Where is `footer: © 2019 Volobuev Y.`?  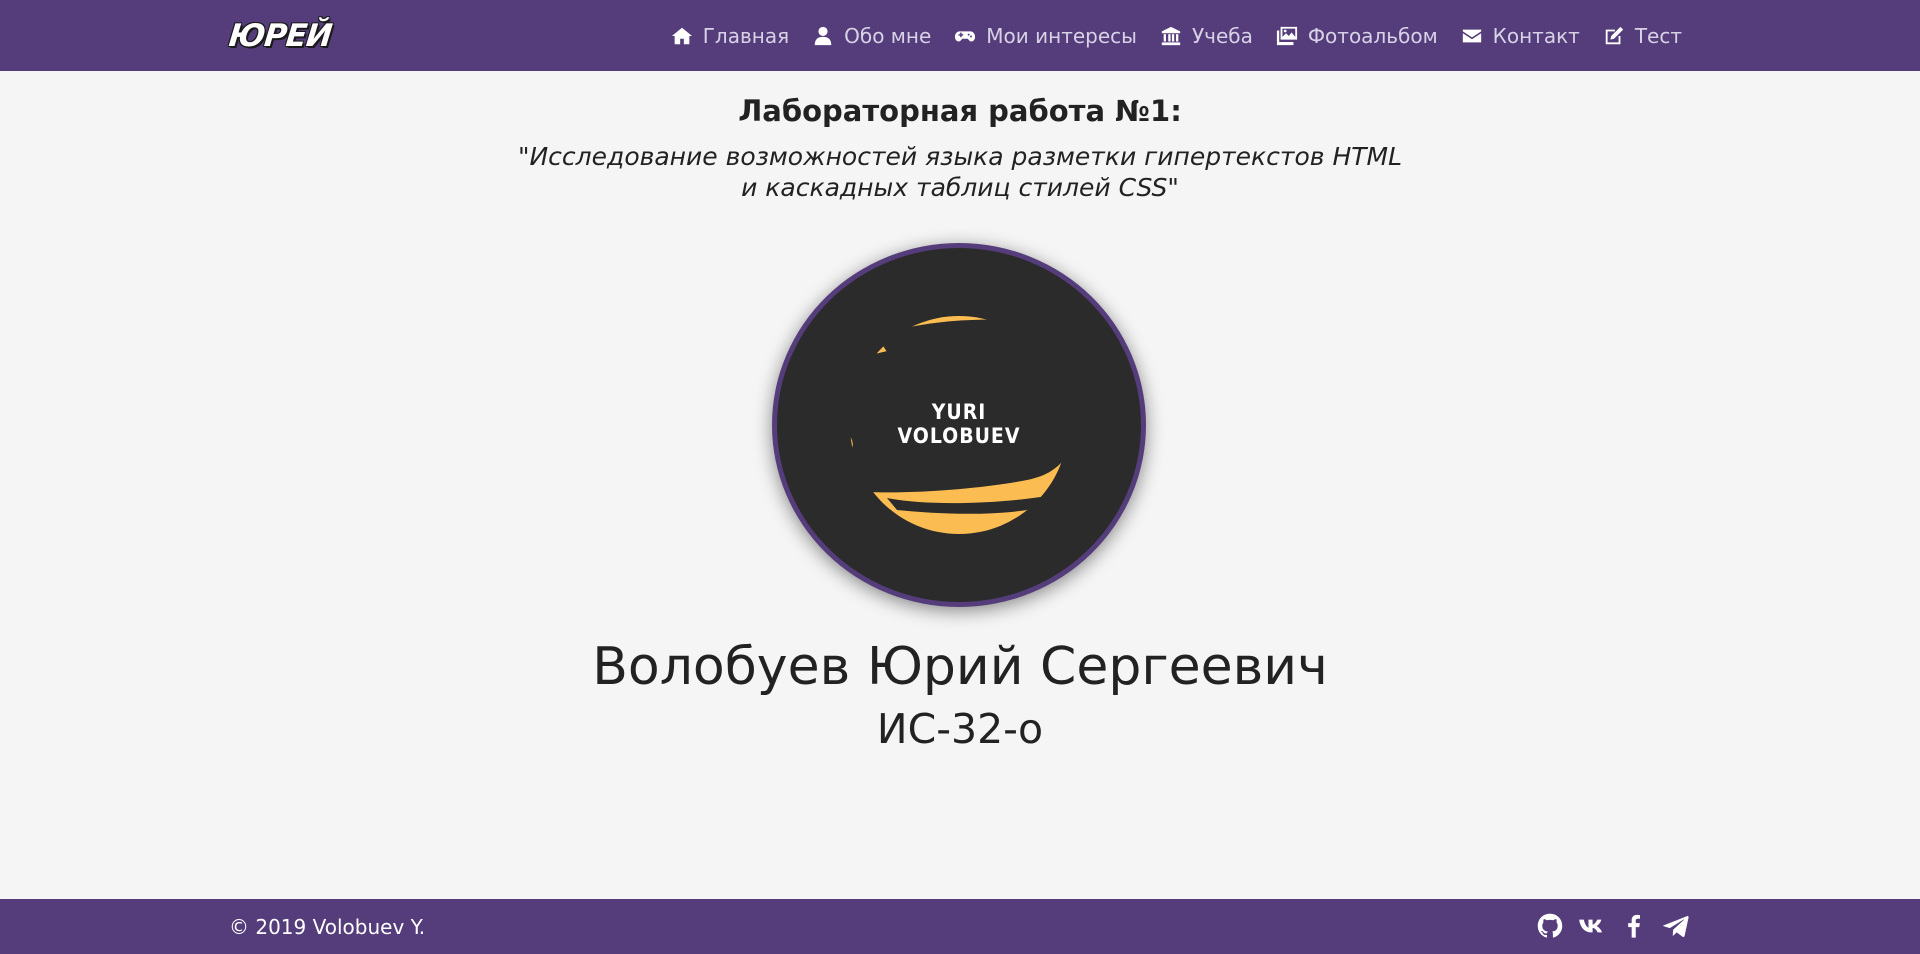 footer: © 2019 Volobuev Y. is located at coordinates (960, 926).